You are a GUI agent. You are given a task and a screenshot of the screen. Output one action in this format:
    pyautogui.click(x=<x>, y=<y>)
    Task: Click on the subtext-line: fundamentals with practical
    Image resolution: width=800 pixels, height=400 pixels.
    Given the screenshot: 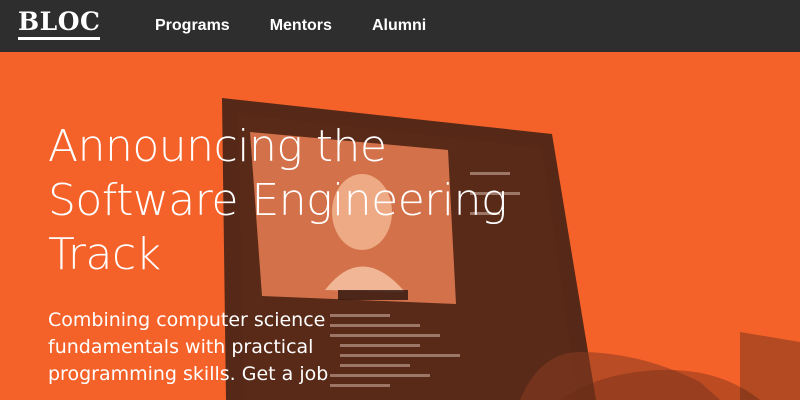 What is the action you would take?
    pyautogui.click(x=181, y=347)
    